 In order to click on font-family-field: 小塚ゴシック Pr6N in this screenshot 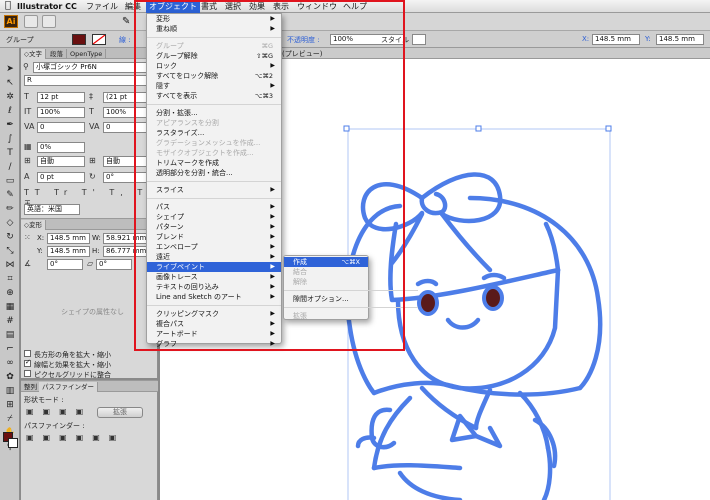, I will do `click(94, 67)`.